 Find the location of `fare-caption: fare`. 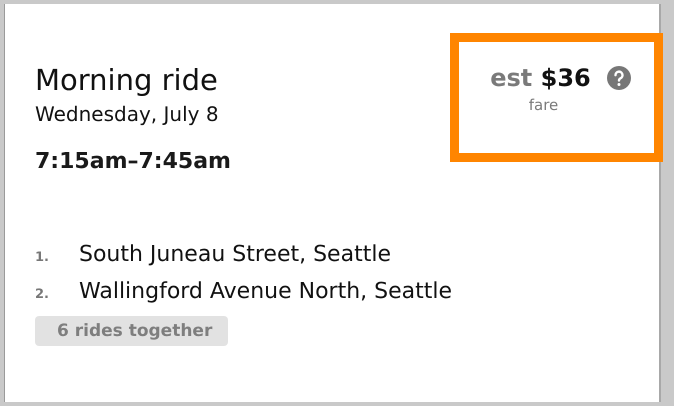

fare-caption: fare is located at coordinates (543, 105).